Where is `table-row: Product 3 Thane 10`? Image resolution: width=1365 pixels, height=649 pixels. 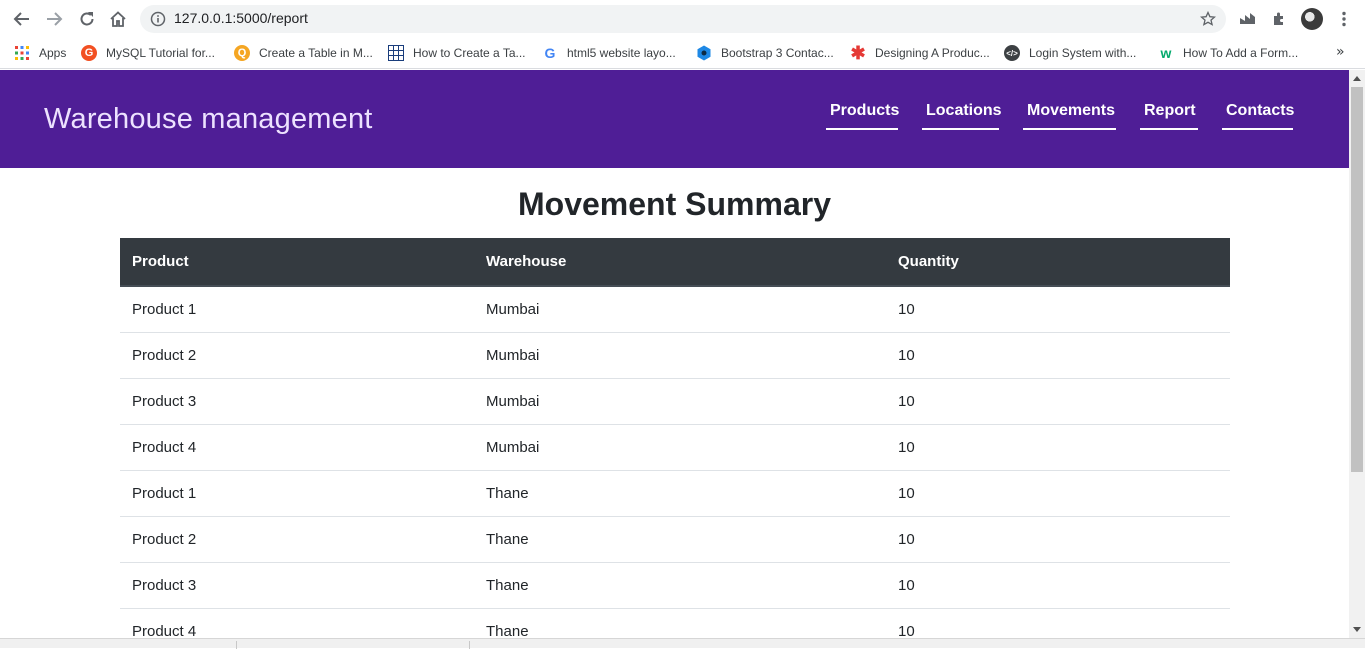 table-row: Product 3 Thane 10 is located at coordinates (675, 584).